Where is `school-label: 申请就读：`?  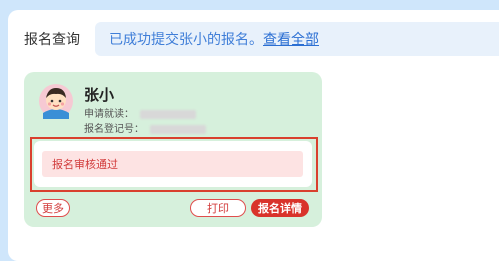
school-label: 申请就读： is located at coordinates (109, 114).